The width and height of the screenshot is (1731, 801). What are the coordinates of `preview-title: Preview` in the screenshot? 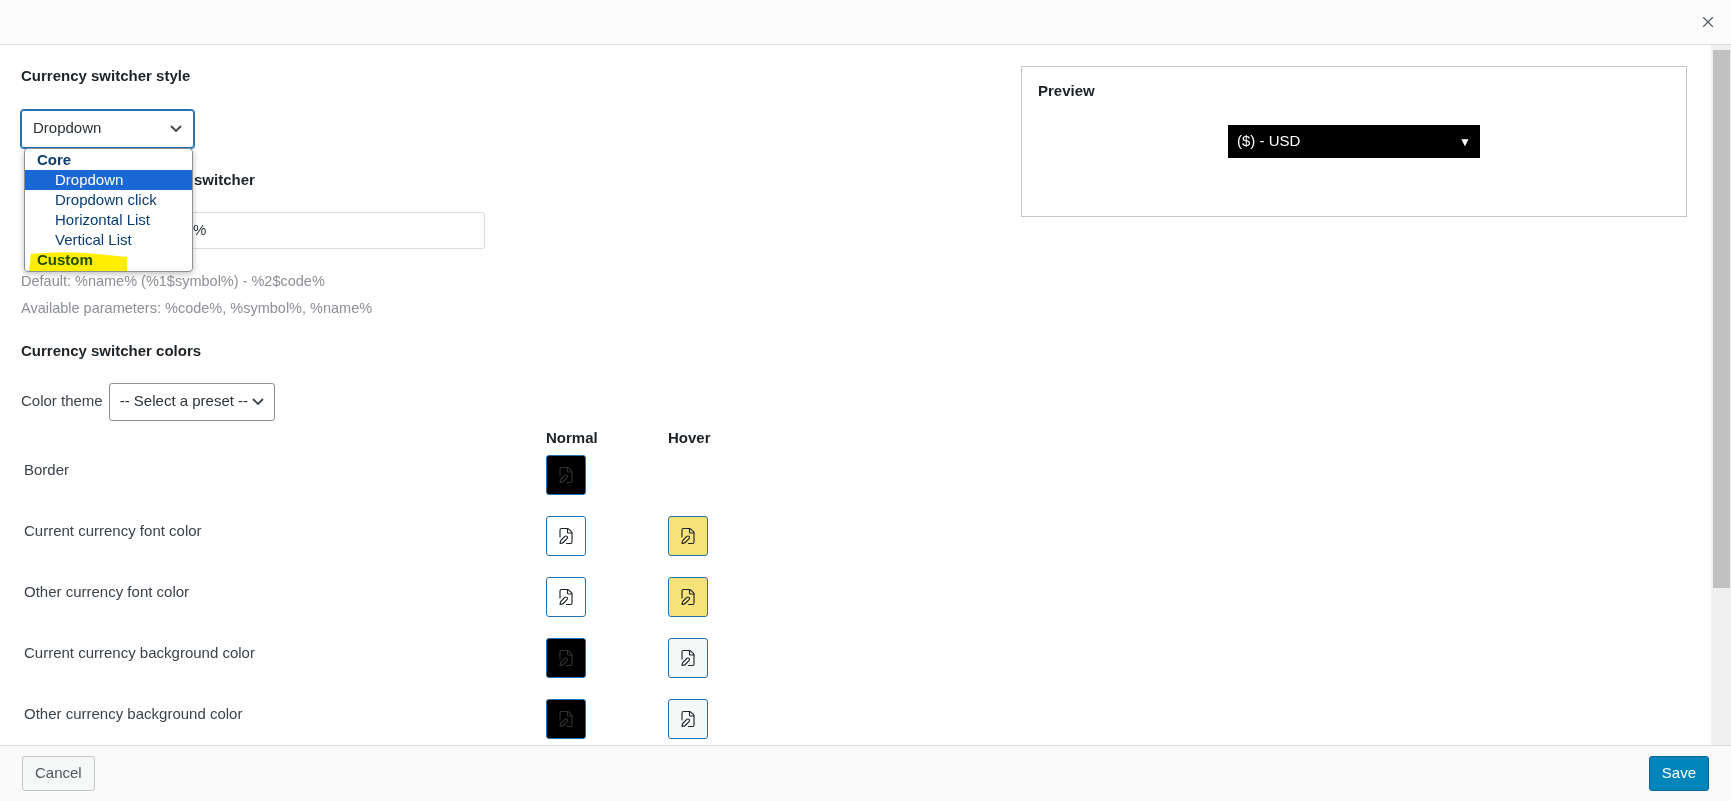 It's located at (1066, 90).